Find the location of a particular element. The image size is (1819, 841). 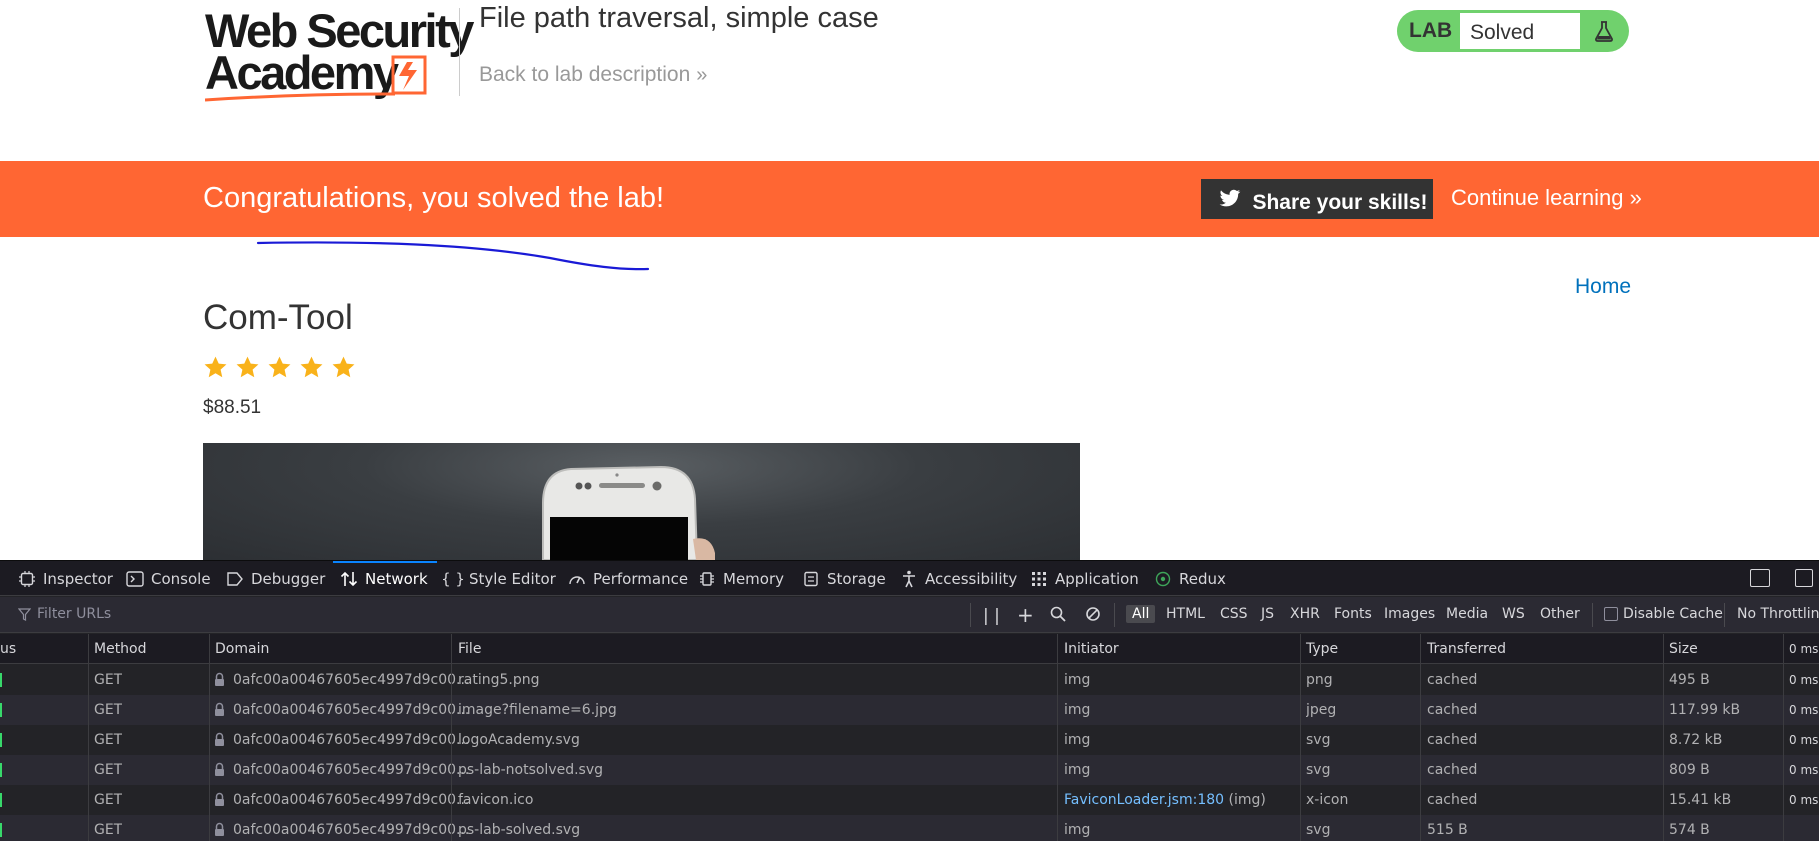

tab-label: Console is located at coordinates (181, 578).